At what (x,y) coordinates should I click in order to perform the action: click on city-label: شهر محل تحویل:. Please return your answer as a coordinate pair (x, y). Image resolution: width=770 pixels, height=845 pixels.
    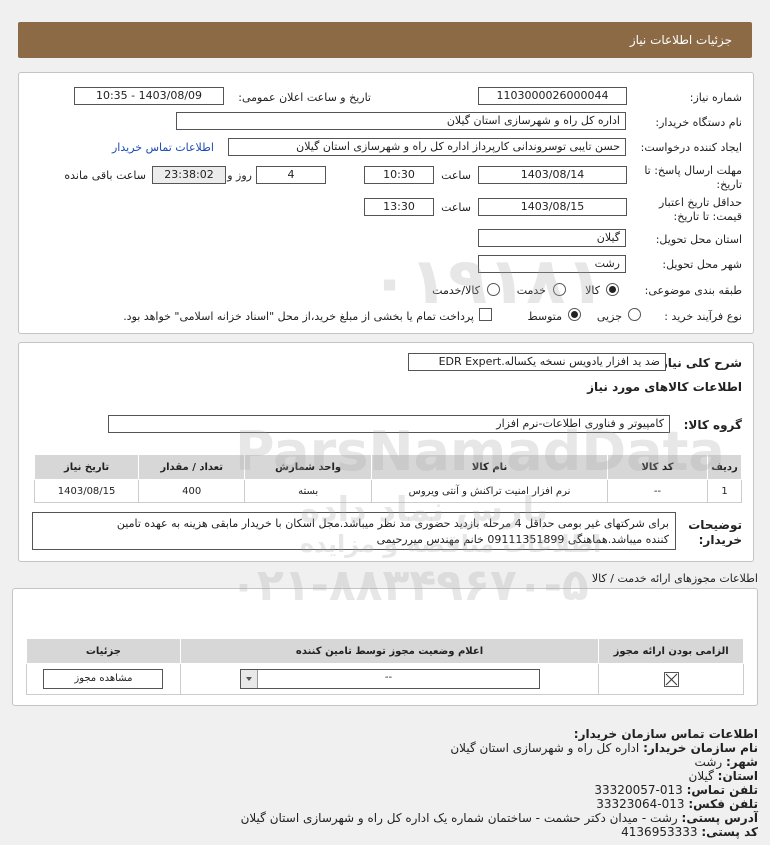
    Looking at the image, I should click on (702, 264).